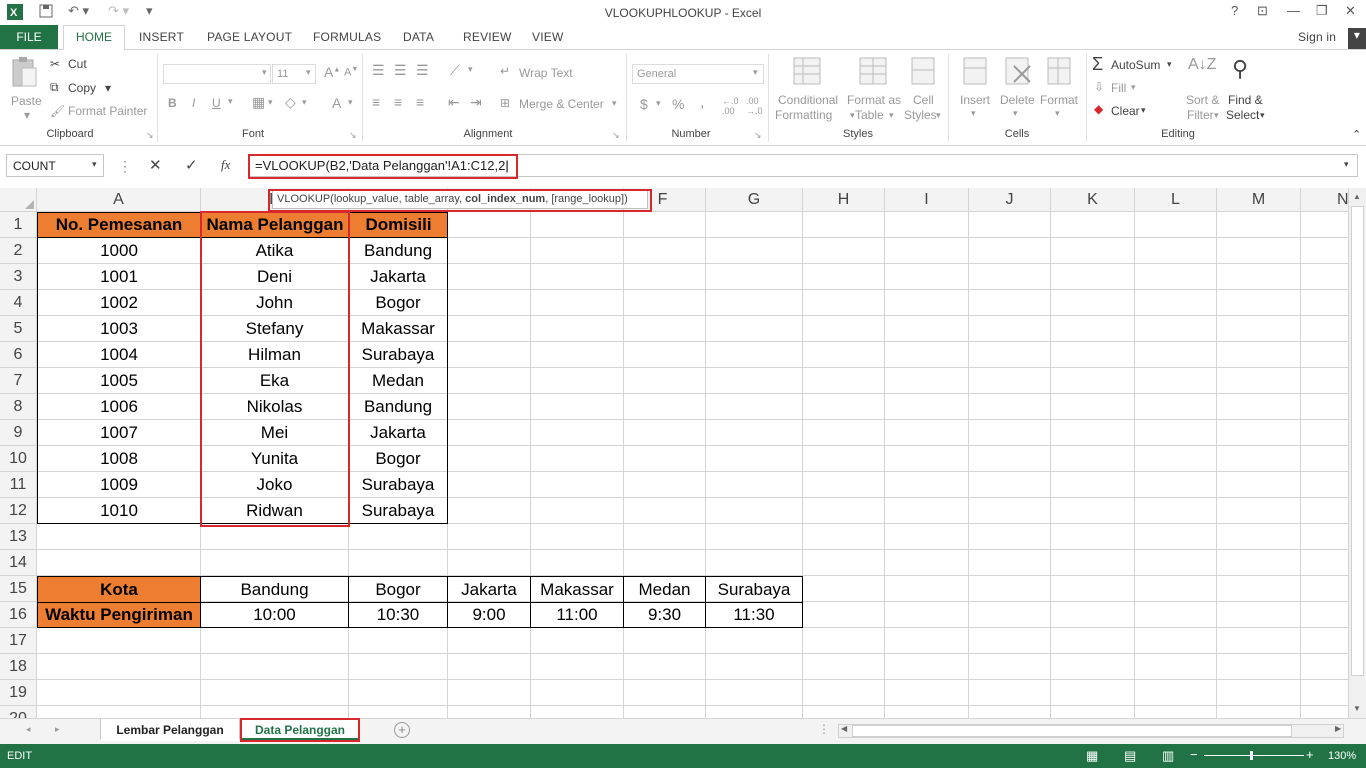 This screenshot has height=768, width=1366. Describe the element at coordinates (1169, 64) in the screenshot. I see `autosum-dropdown-icon: ▾` at that location.